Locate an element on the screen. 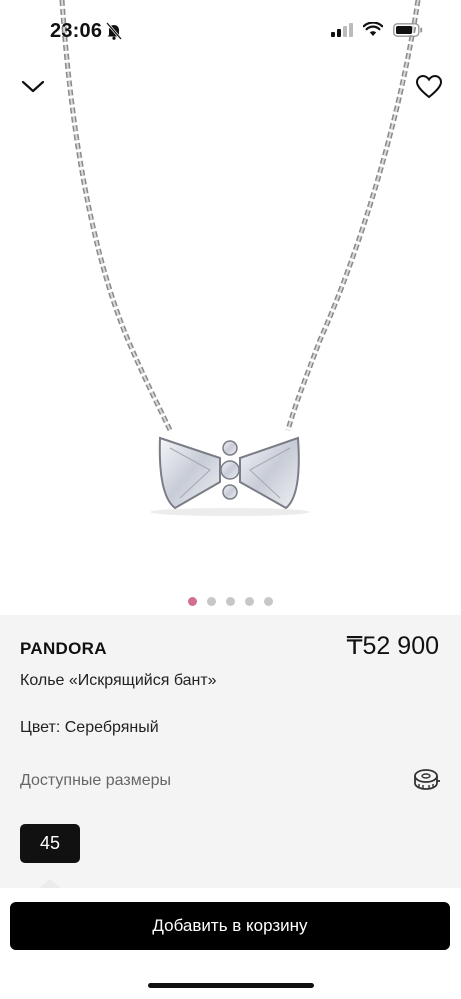 This screenshot has width=461, height=999. favorite-button is located at coordinates (429, 87).